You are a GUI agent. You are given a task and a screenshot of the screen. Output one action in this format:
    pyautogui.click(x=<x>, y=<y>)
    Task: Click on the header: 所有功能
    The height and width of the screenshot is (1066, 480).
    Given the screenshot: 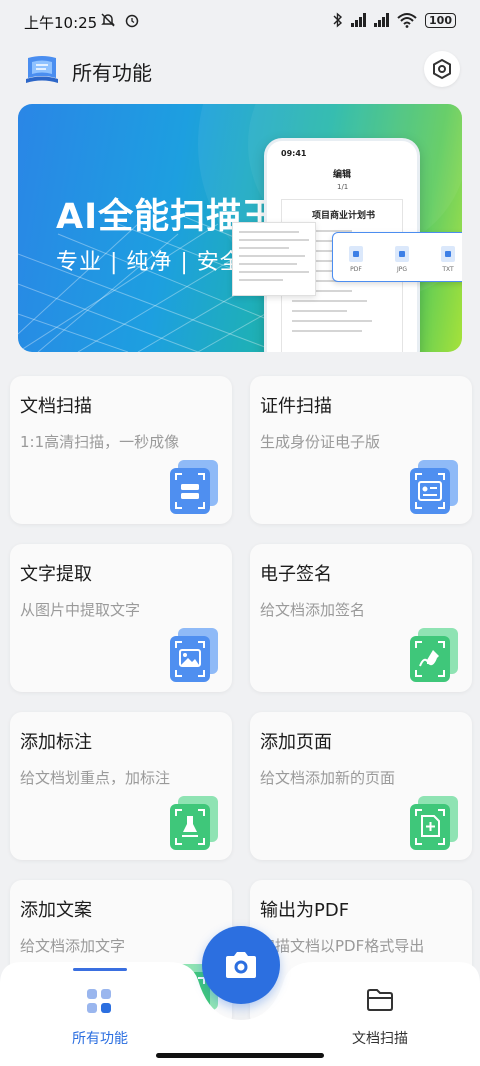 What is the action you would take?
    pyautogui.click(x=240, y=70)
    